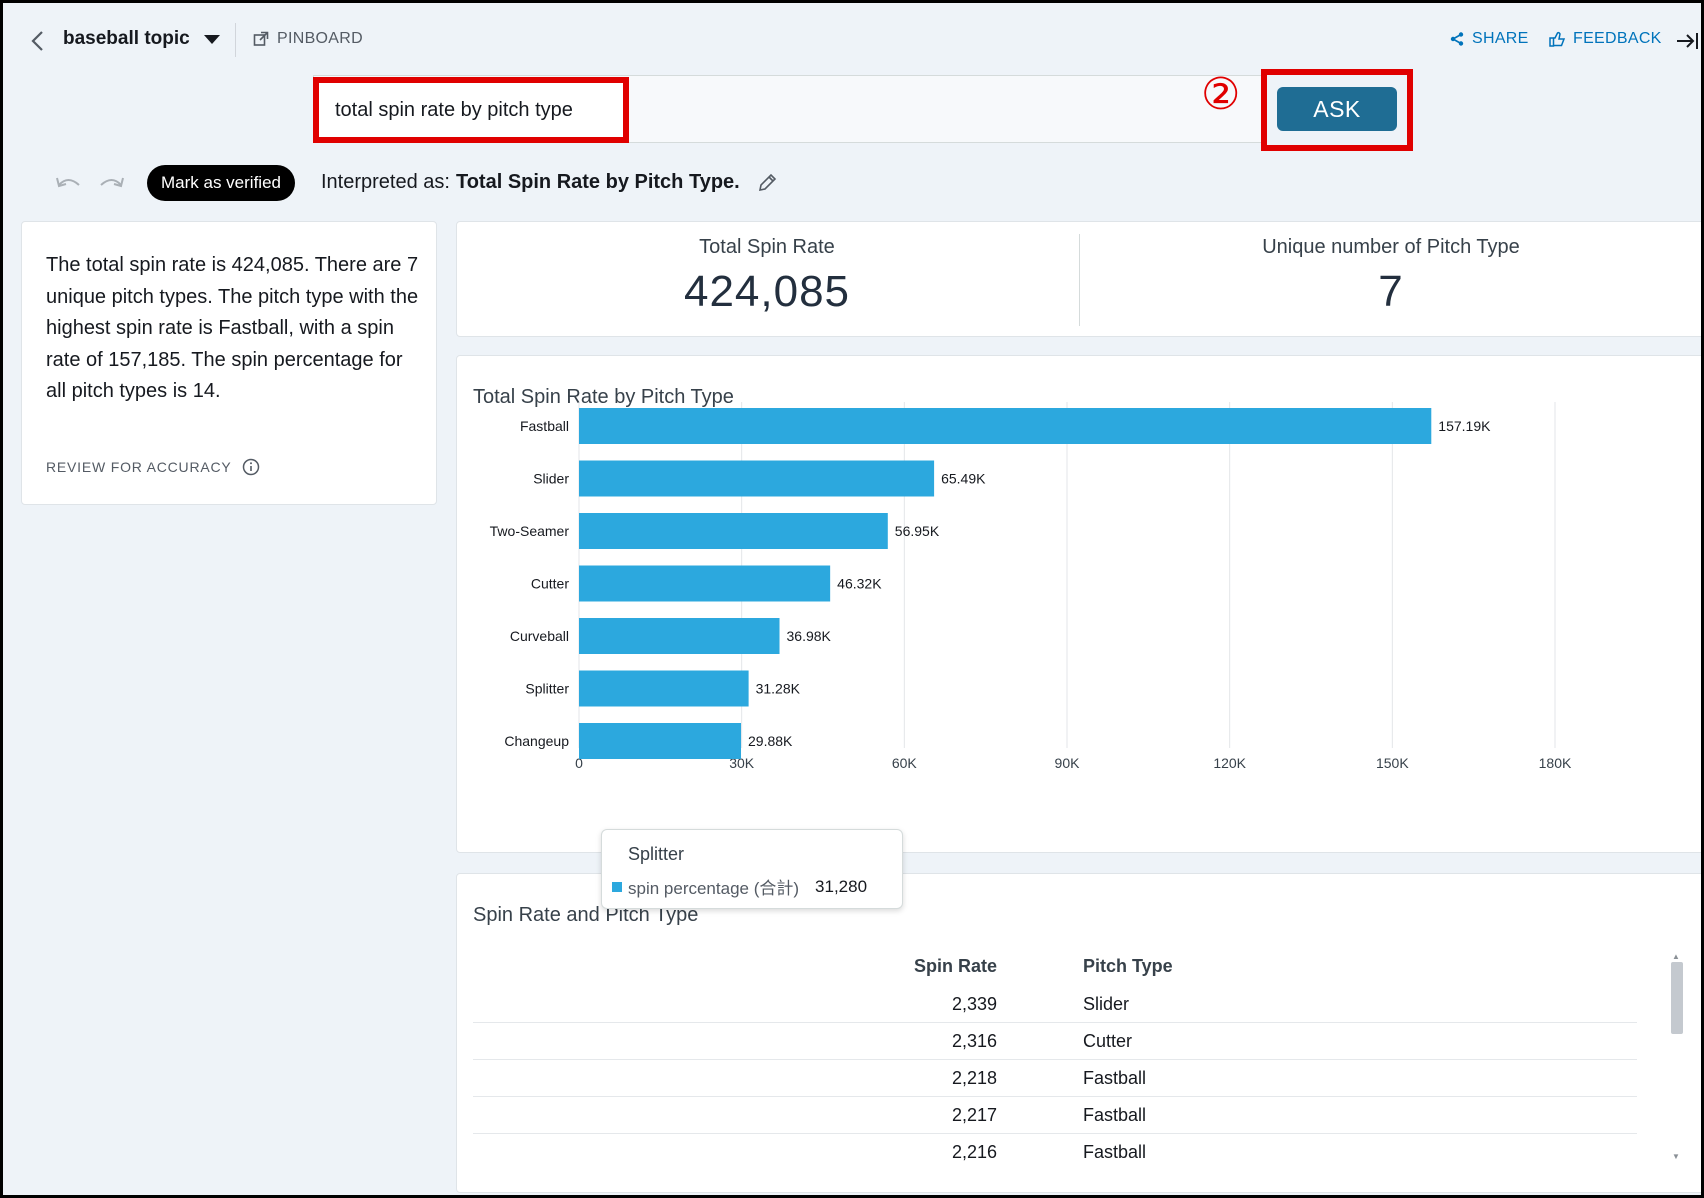  Describe the element at coordinates (963, 479) in the screenshot. I see `data-label: 65.49K` at that location.